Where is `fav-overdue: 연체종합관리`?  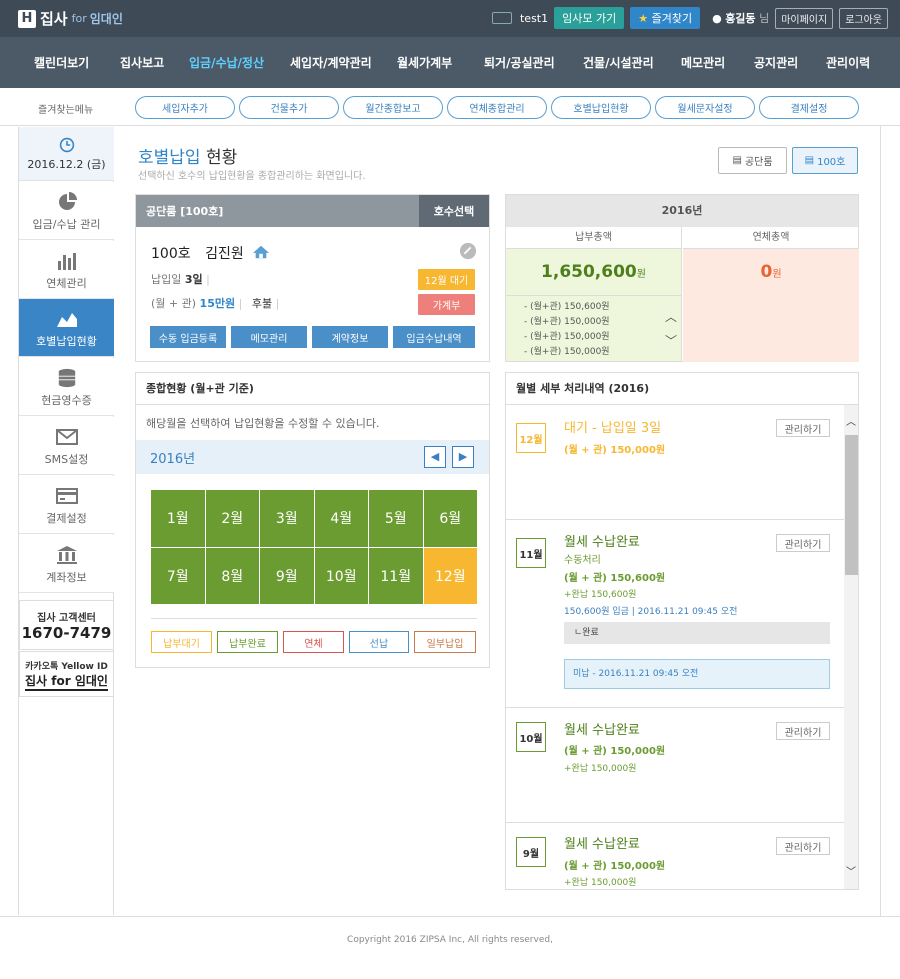
fav-overdue: 연체종합관리 is located at coordinates (497, 107).